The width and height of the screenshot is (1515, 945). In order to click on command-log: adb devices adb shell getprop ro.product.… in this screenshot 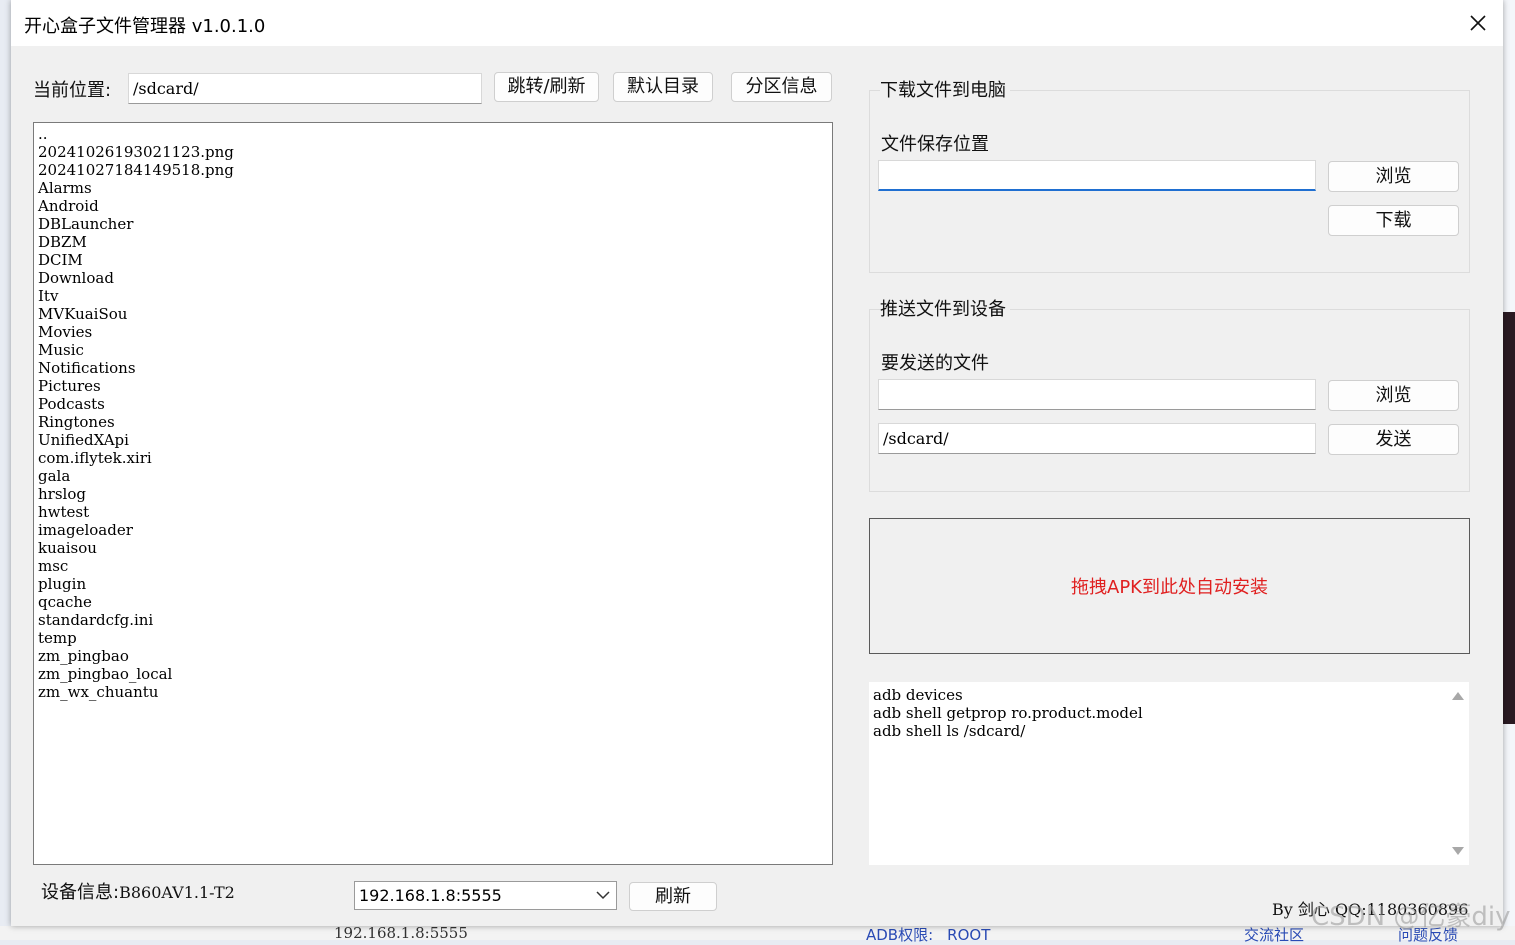, I will do `click(1169, 773)`.